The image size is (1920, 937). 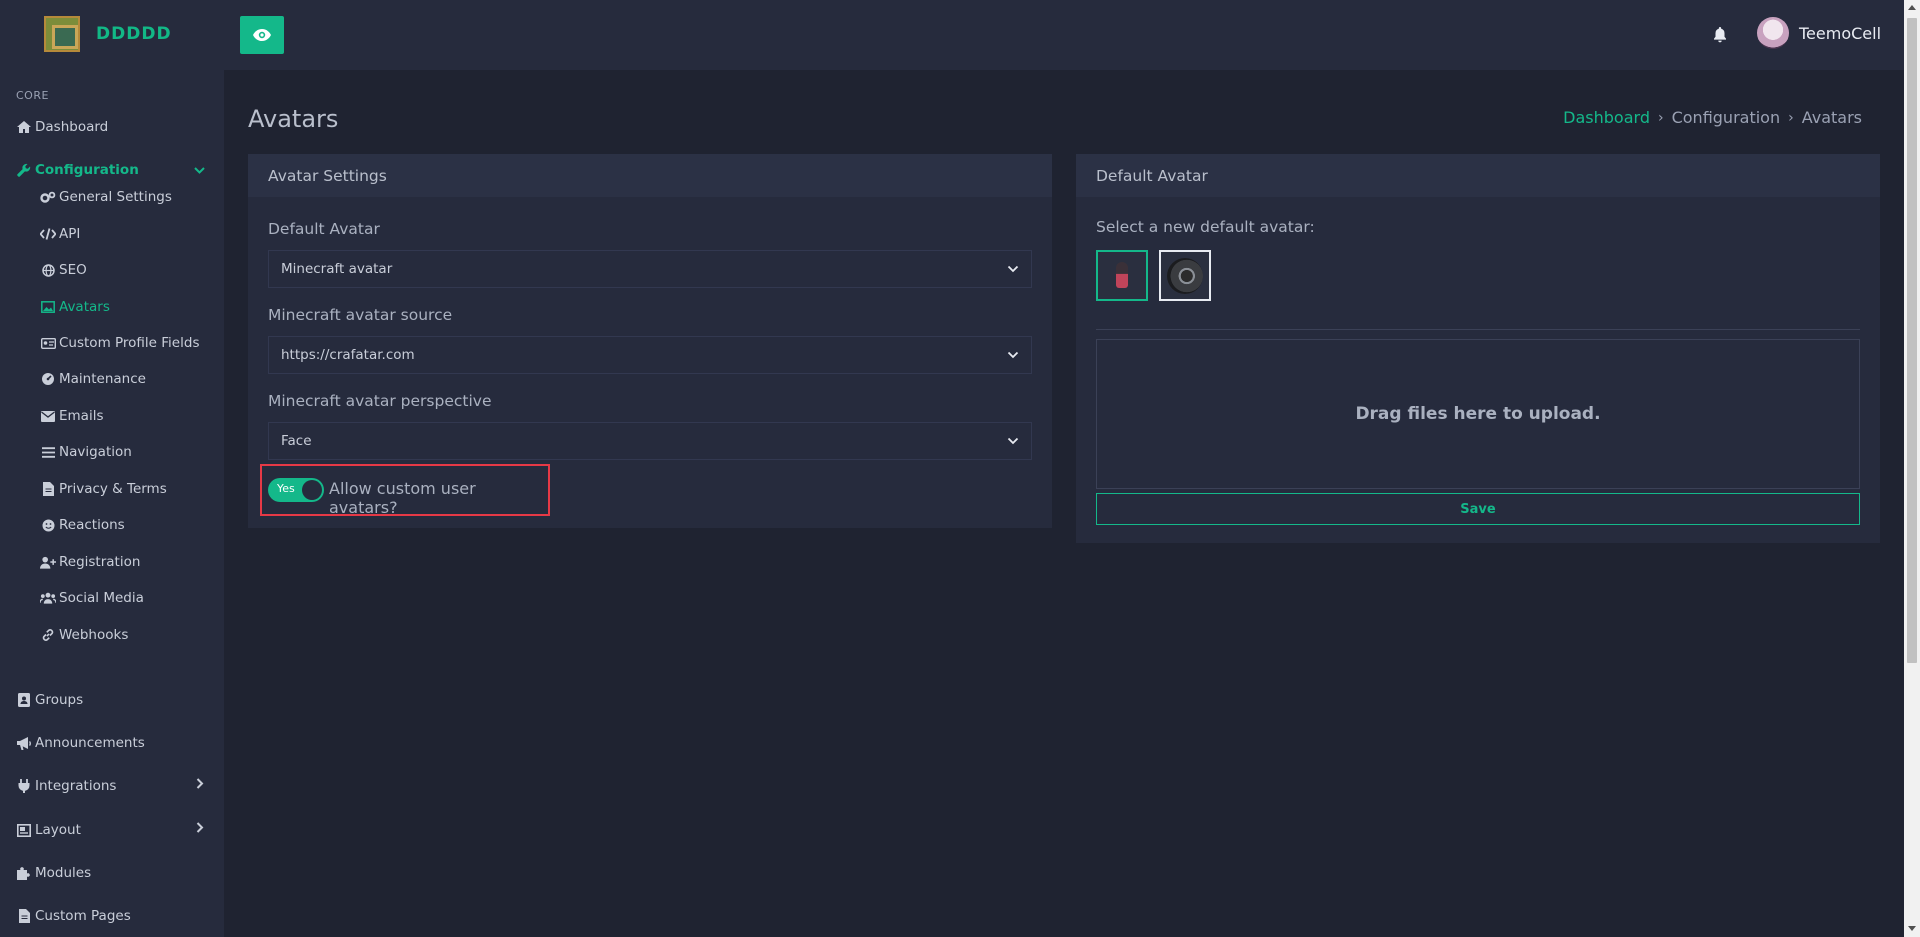 I want to click on sidebar-item-label: Privacy & Terms, so click(x=113, y=489).